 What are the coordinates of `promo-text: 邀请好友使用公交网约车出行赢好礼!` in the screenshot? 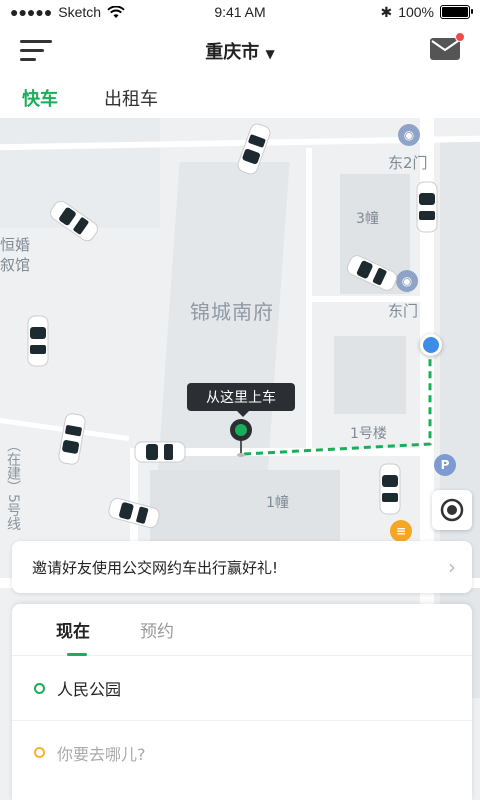 It's located at (155, 567).